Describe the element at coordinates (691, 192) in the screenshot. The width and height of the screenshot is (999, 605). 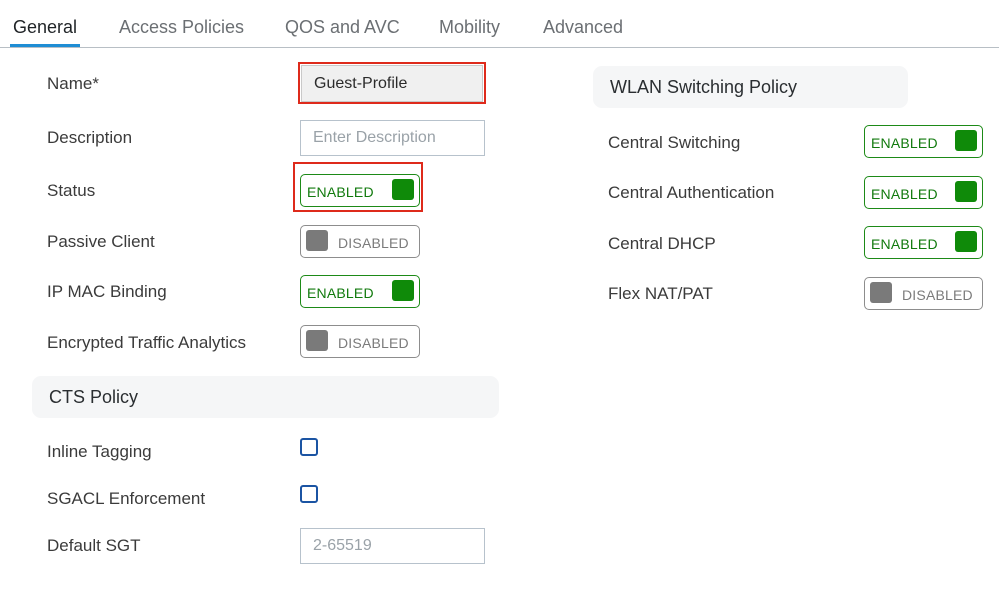
I see `central-authentication-label: Central Authentication` at that location.